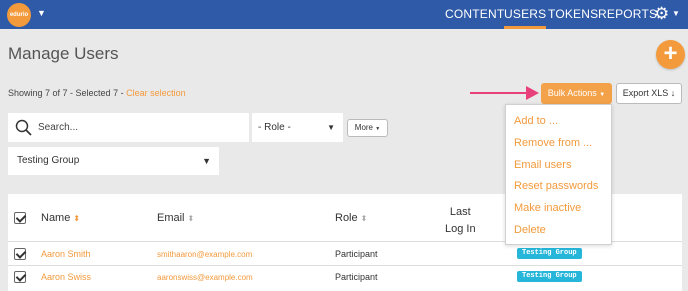 The image size is (688, 291). I want to click on add-user-button: +, so click(670, 54).